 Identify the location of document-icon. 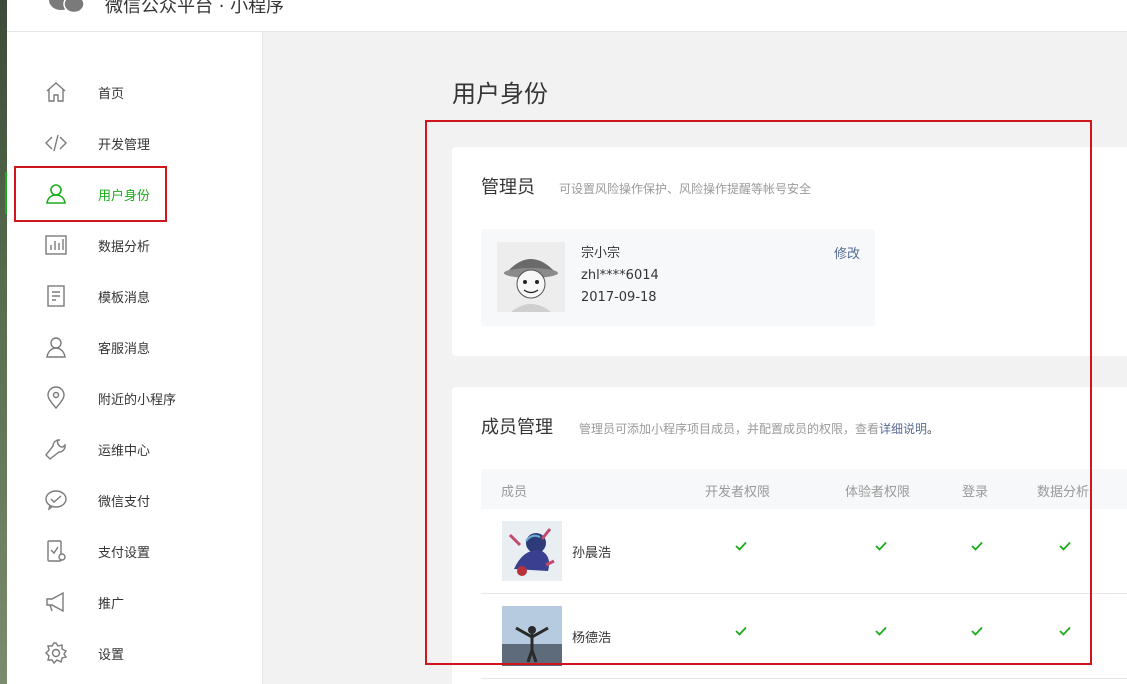
(56, 296).